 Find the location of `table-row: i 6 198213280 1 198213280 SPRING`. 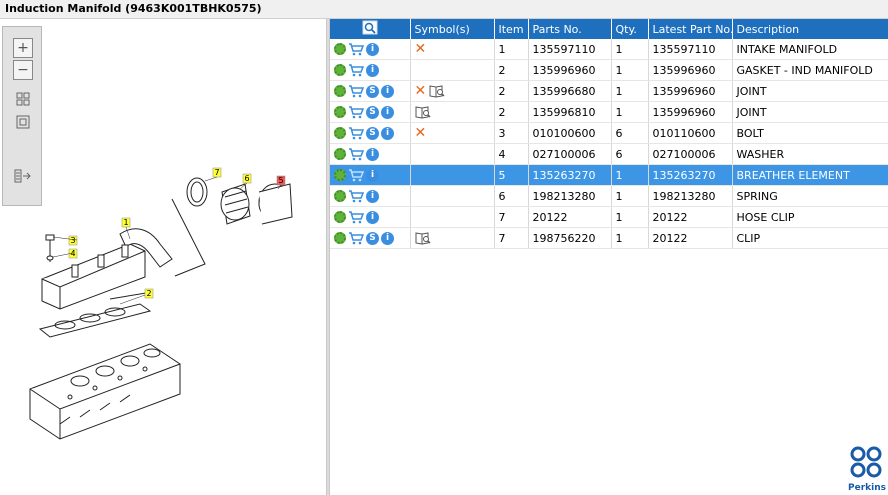

table-row: i 6 198213280 1 198213280 SPRING is located at coordinates (609, 196).